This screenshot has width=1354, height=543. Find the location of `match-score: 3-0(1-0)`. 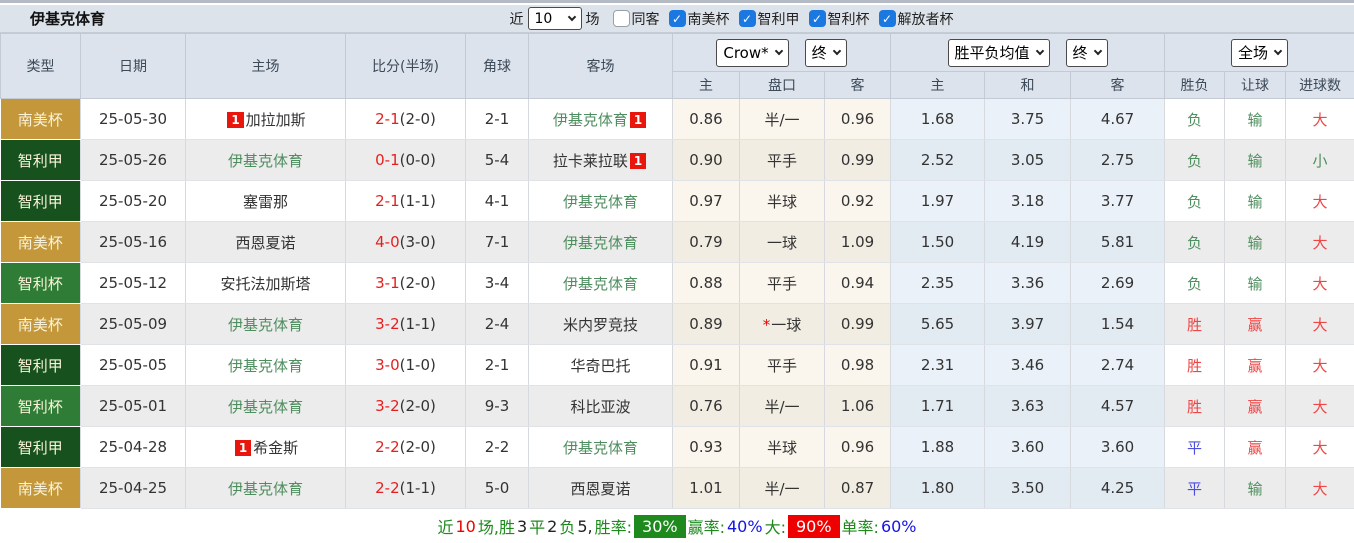

match-score: 3-0(1-0) is located at coordinates (406, 365).